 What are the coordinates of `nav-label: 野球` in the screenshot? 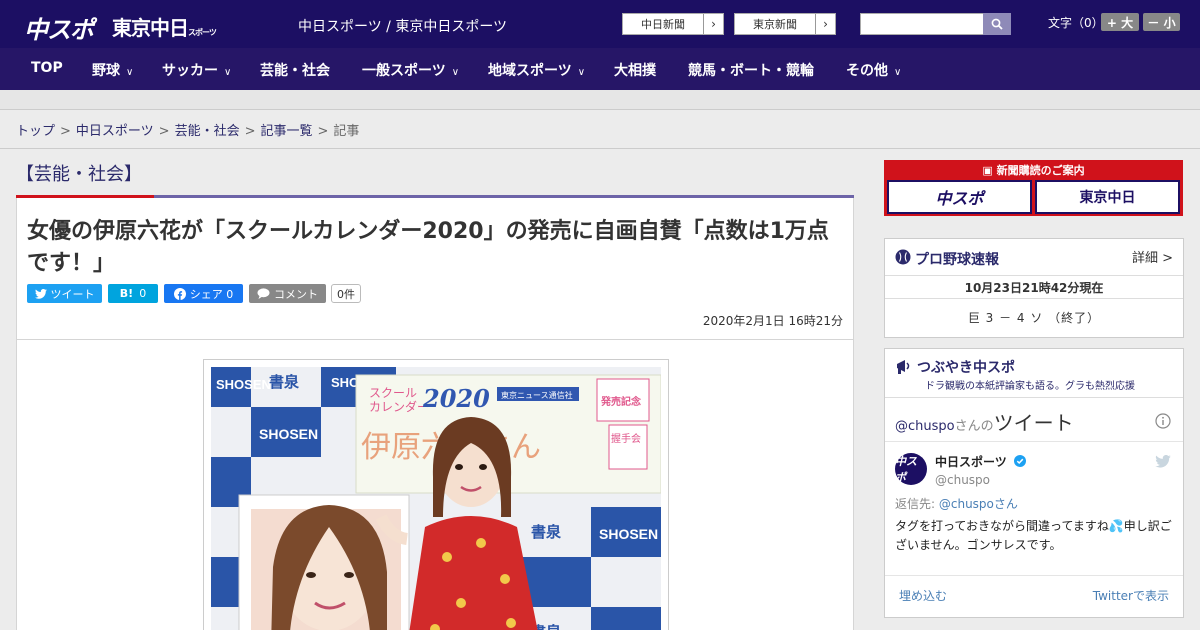 It's located at (106, 71).